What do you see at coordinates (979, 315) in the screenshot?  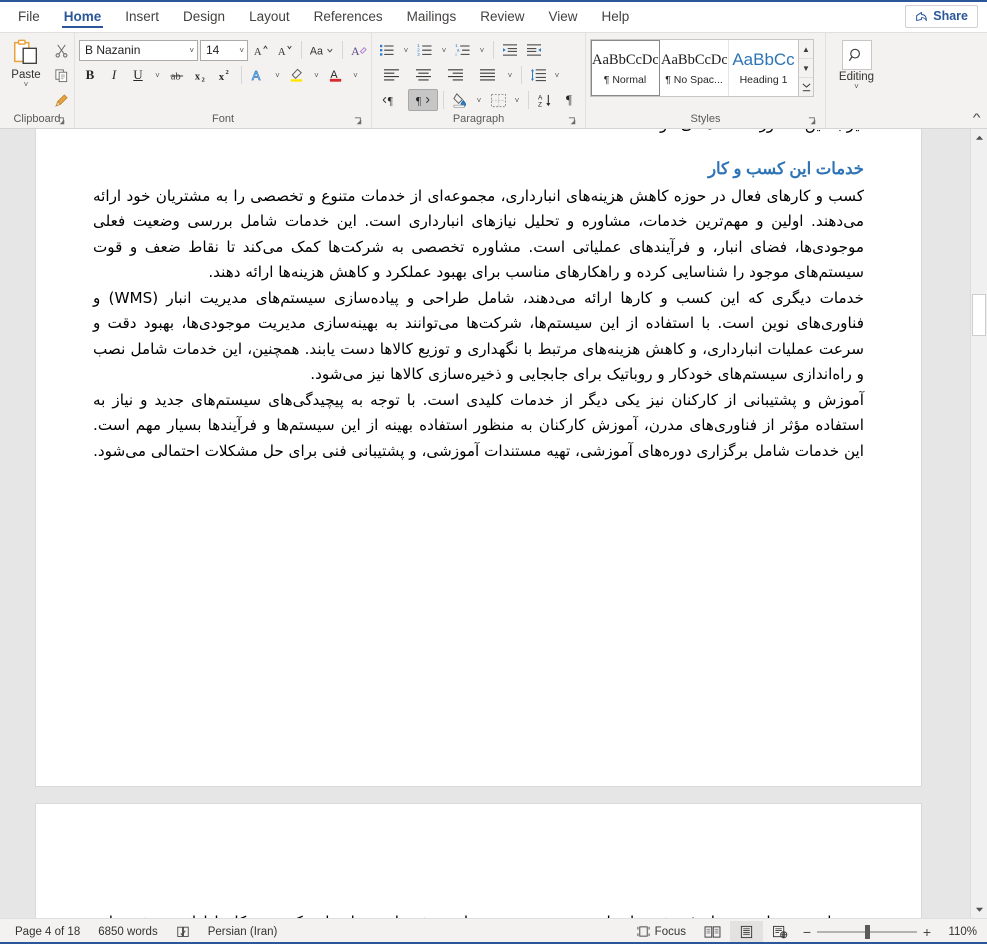 I see `scrollbar-thumb` at bounding box center [979, 315].